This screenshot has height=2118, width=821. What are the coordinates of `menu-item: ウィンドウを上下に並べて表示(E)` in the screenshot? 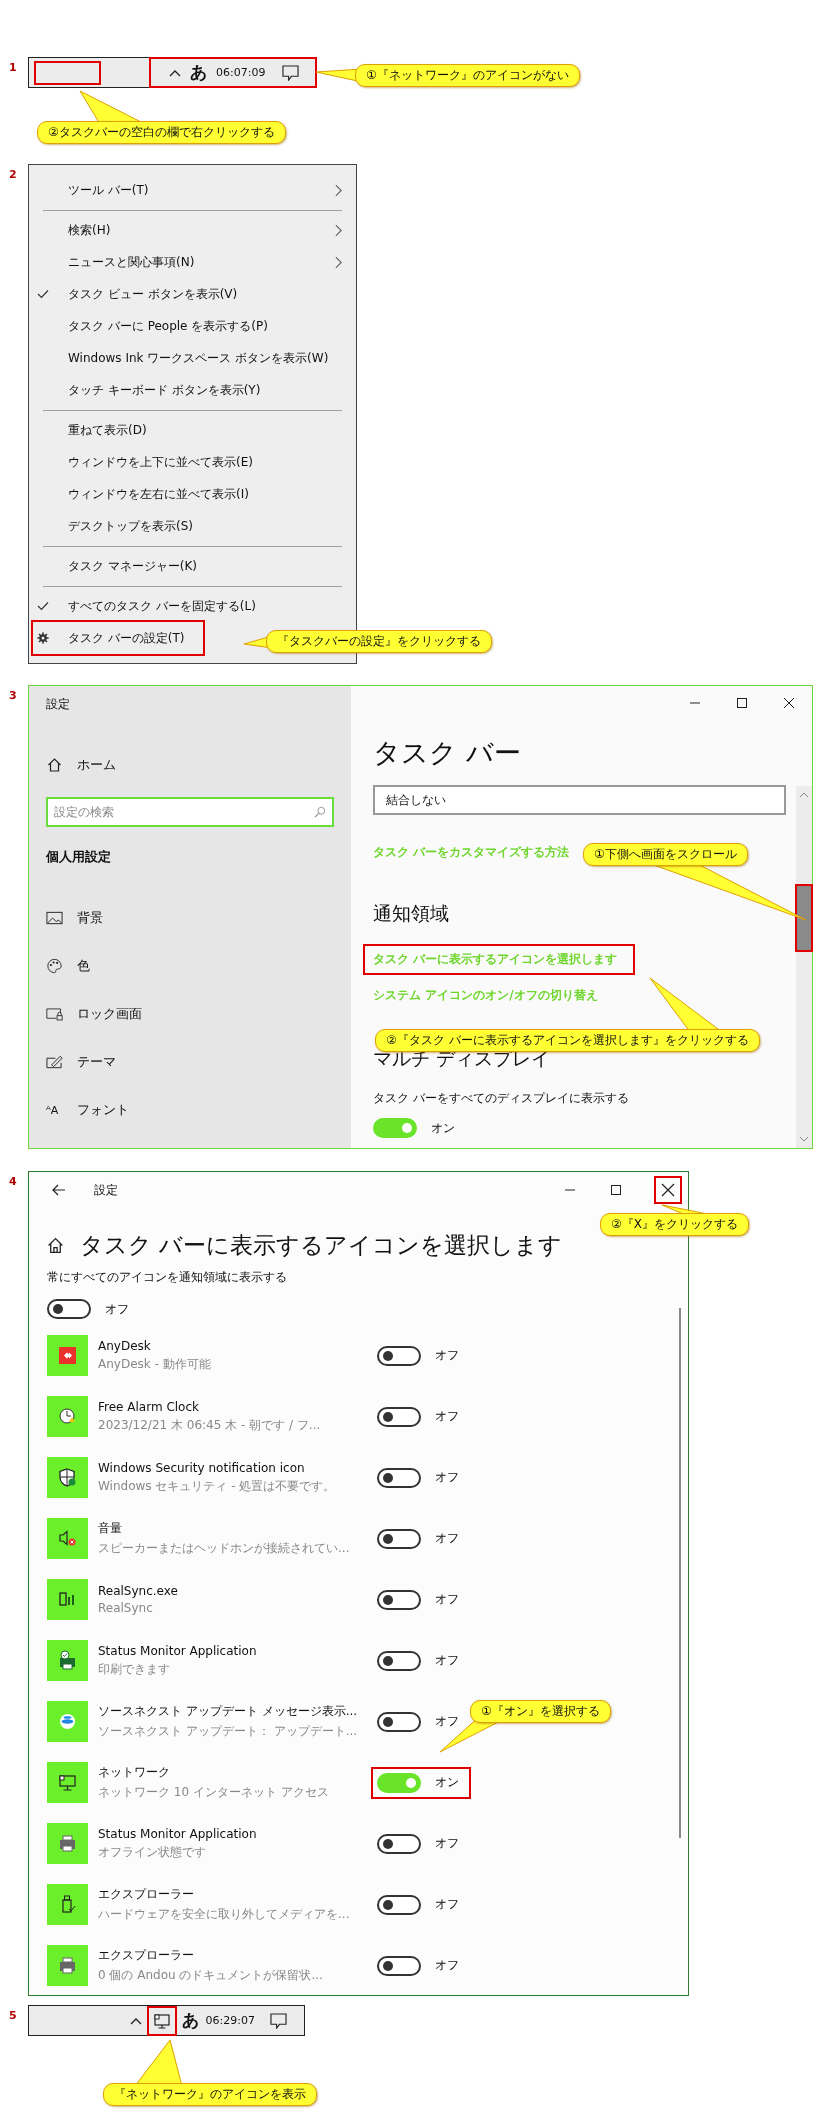 It's located at (190, 462).